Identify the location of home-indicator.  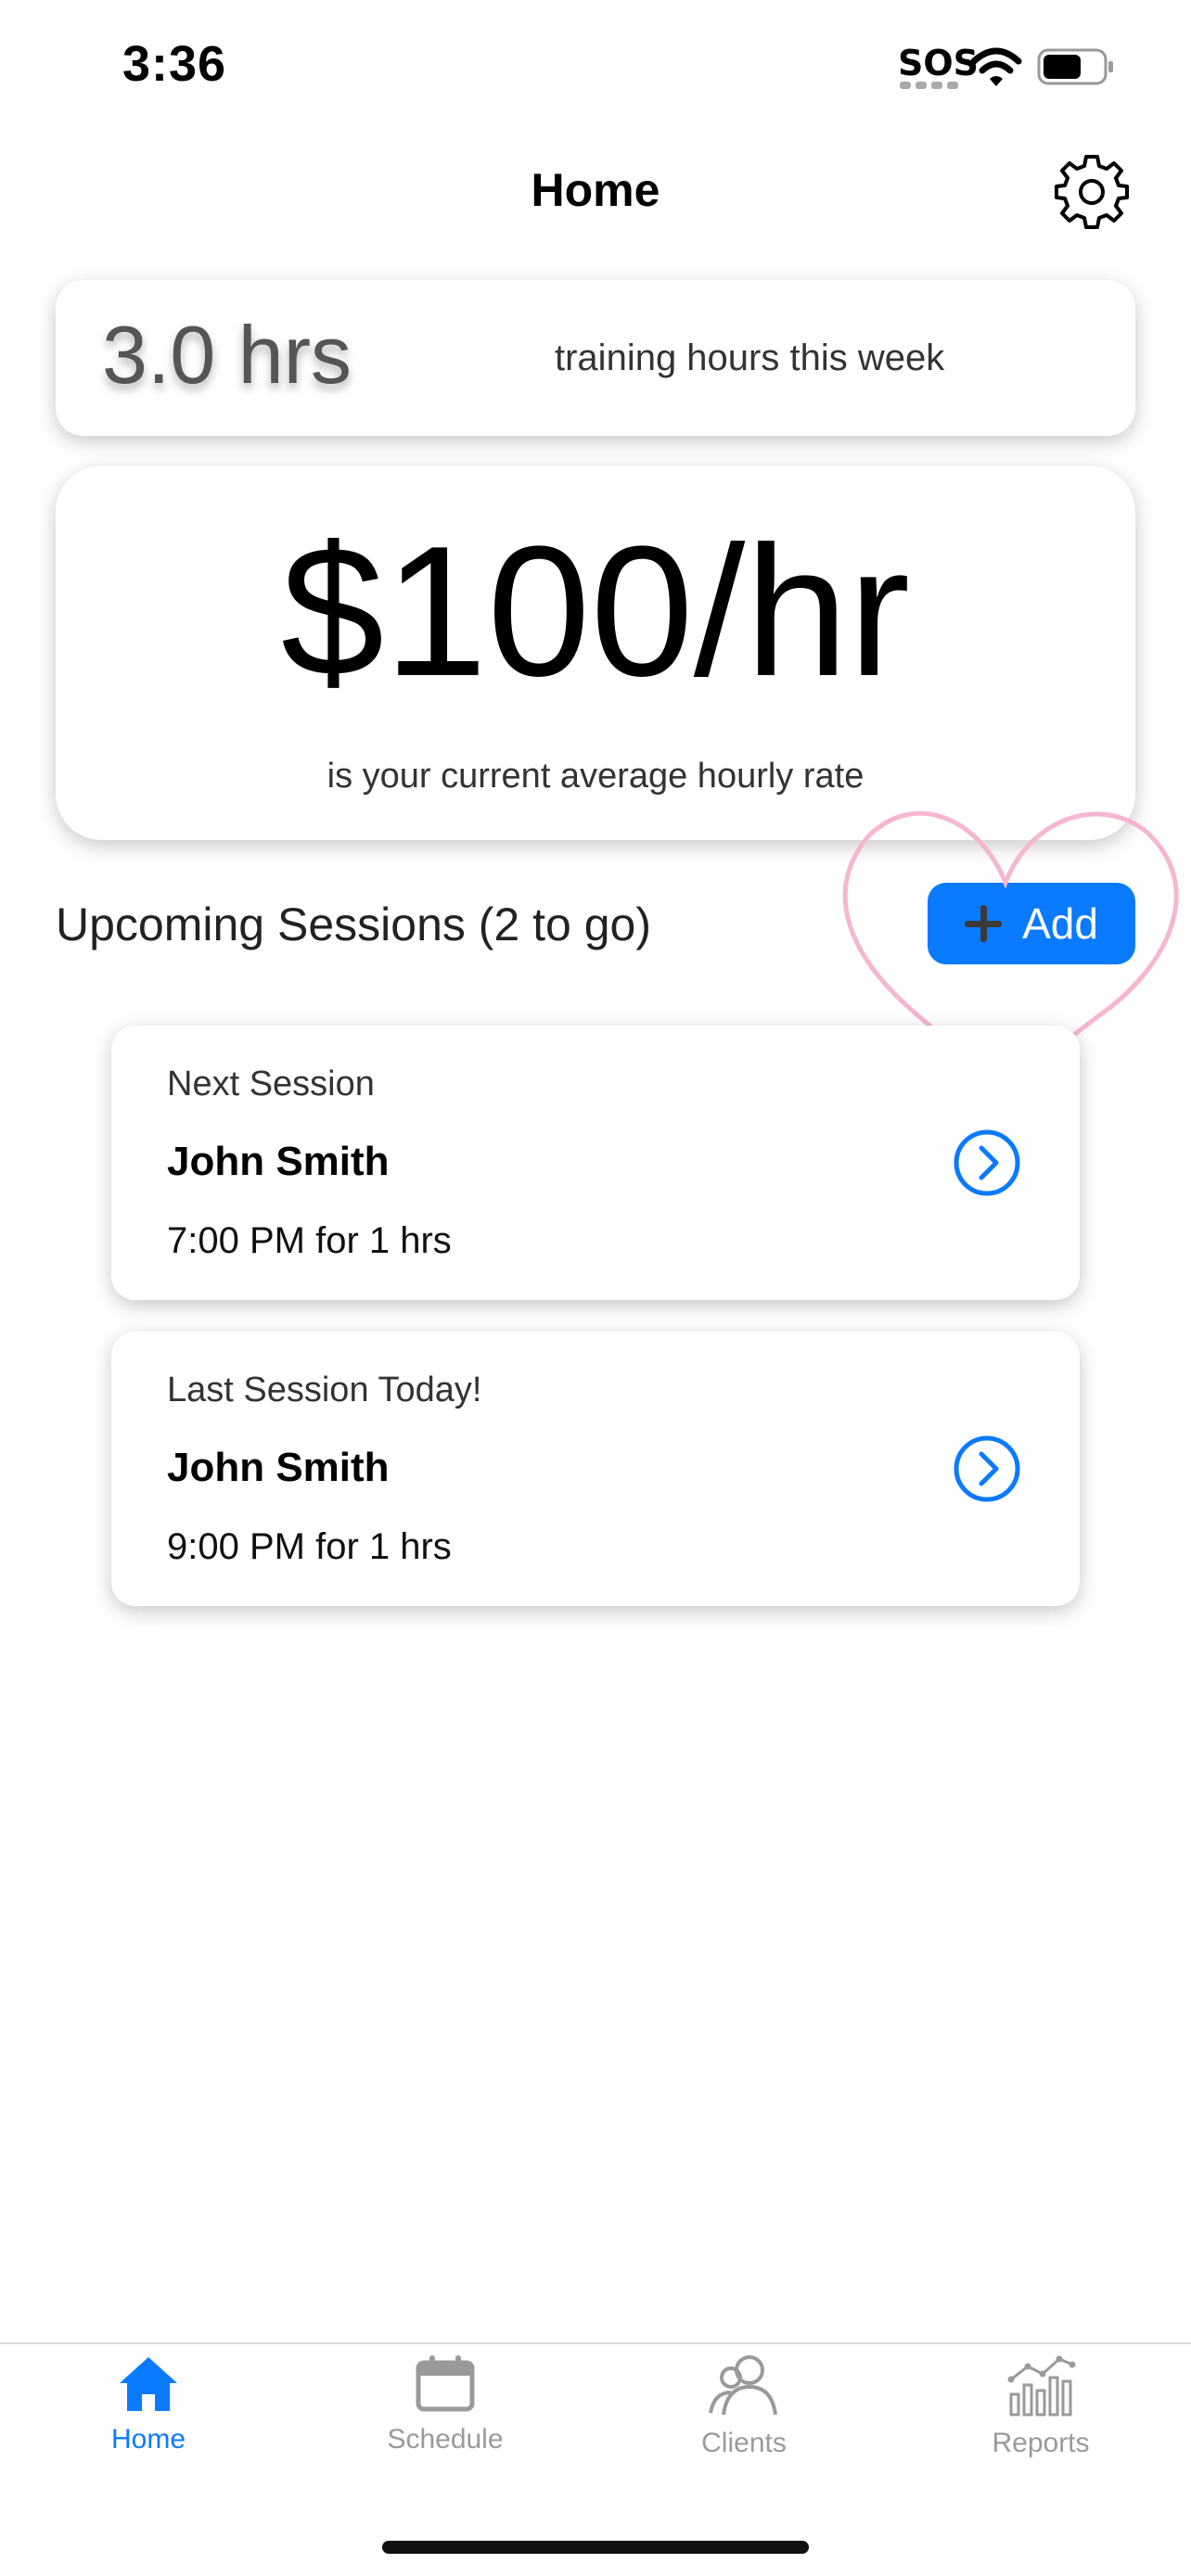
(595, 2547).